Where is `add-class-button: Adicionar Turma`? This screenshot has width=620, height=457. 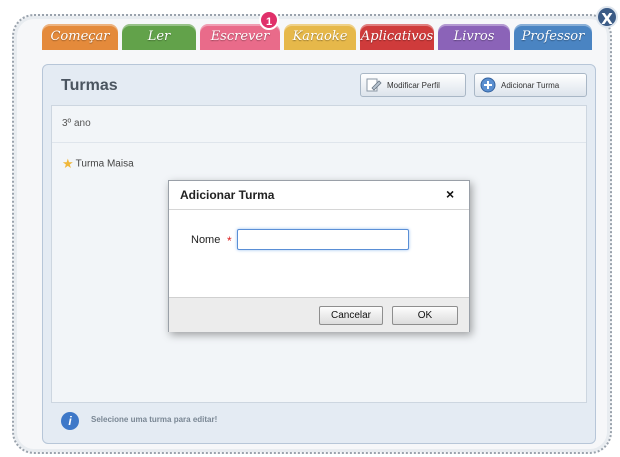
add-class-button: Adicionar Turma is located at coordinates (530, 85).